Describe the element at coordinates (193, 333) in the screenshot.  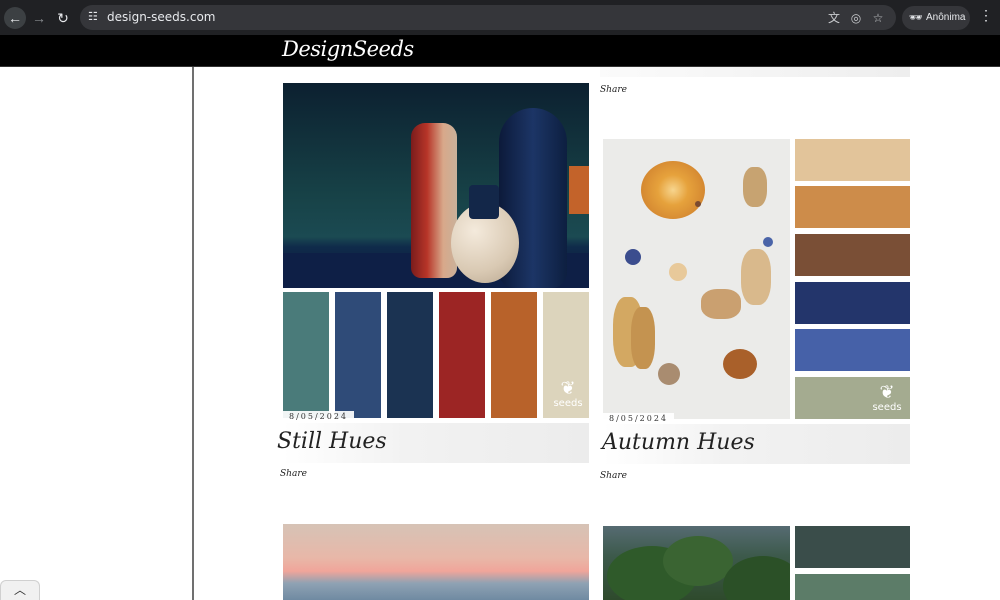
I see `sidebar-divider` at that location.